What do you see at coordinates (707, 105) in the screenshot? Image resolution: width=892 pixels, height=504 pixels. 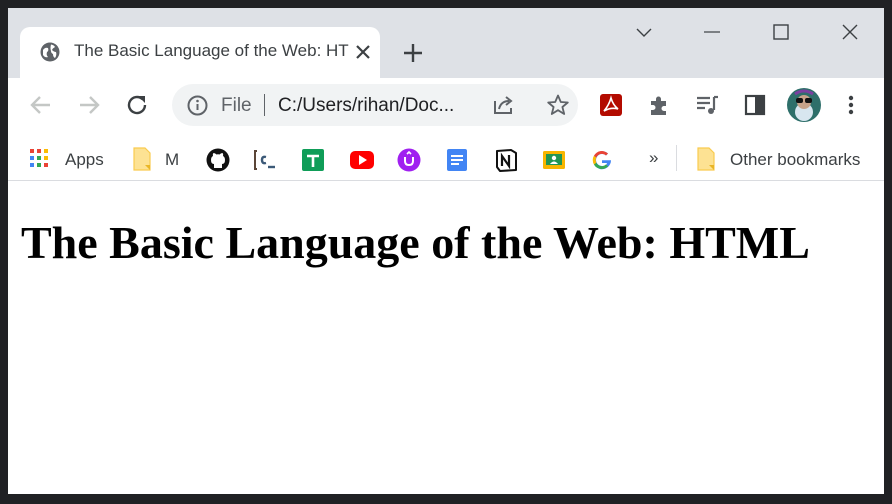 I see `media-queue-icon` at bounding box center [707, 105].